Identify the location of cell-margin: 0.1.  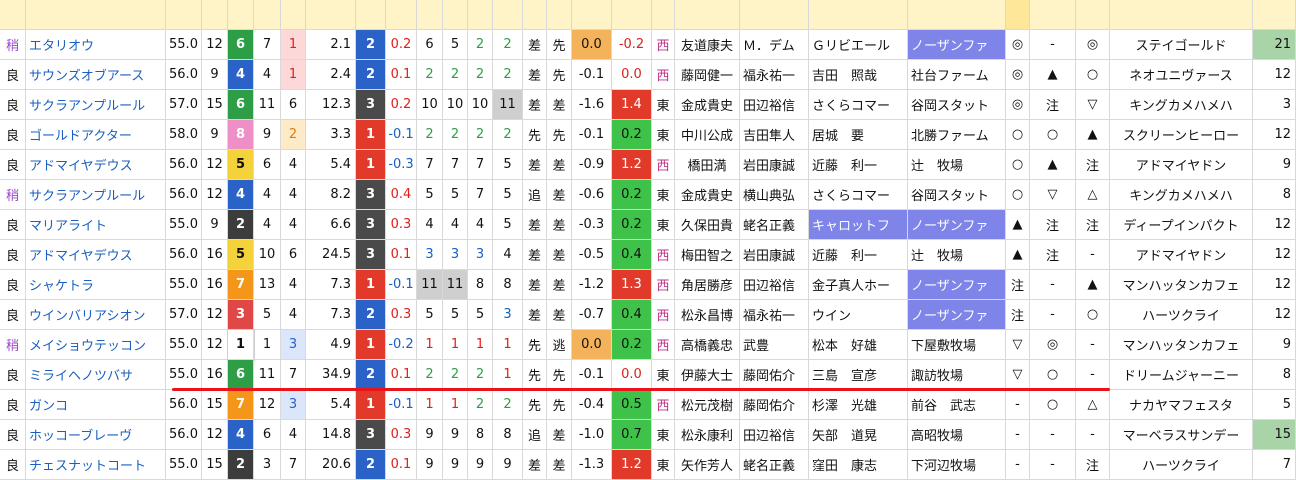
(401, 375).